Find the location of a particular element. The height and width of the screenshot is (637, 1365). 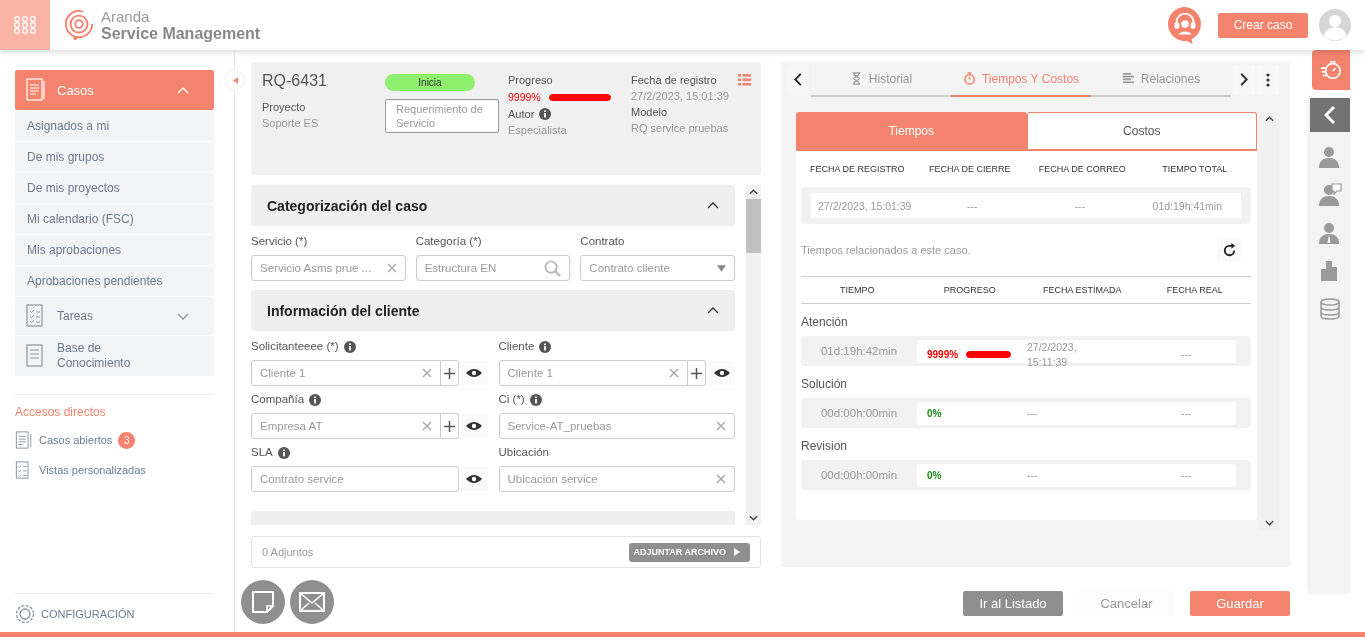

refresh-button is located at coordinates (1229, 250).